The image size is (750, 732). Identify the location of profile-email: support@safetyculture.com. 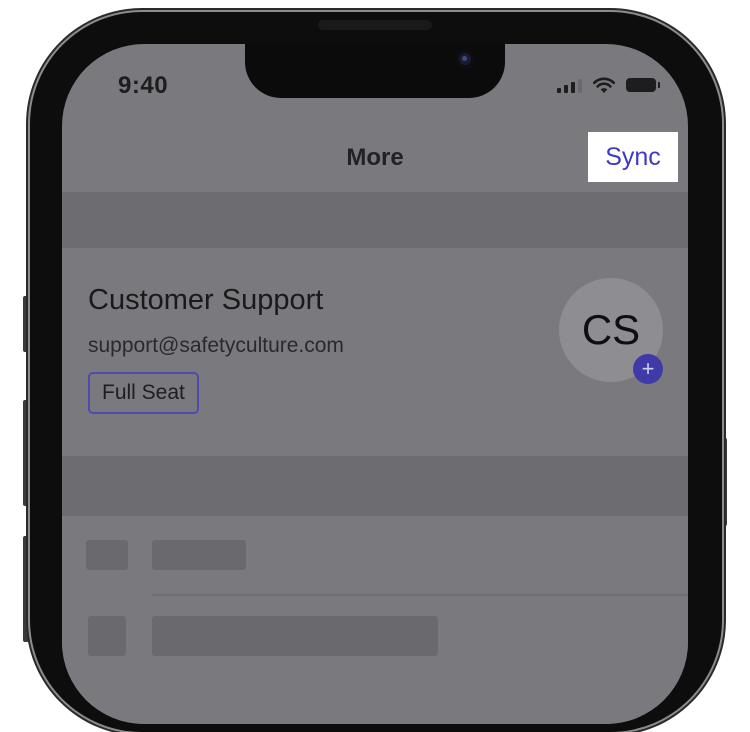
(216, 345).